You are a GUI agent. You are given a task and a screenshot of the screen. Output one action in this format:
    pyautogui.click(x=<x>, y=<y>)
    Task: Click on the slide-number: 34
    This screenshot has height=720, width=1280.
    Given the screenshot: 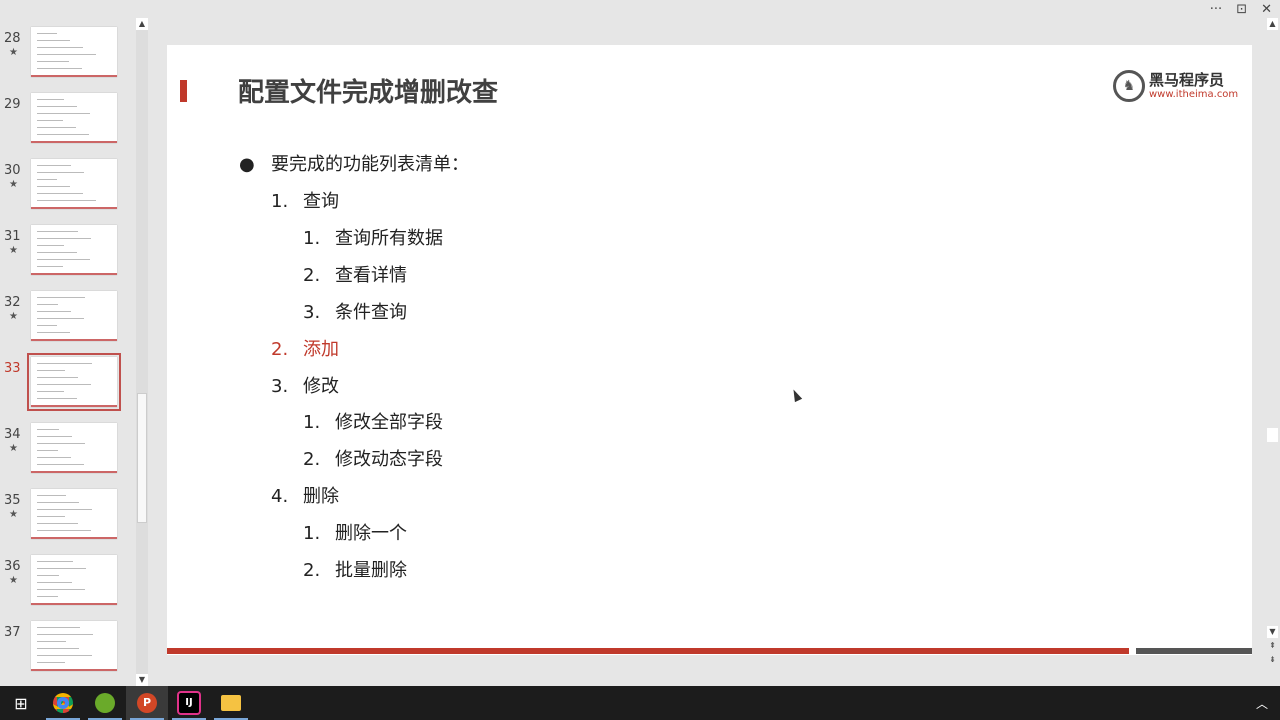 What is the action you would take?
    pyautogui.click(x=12, y=434)
    